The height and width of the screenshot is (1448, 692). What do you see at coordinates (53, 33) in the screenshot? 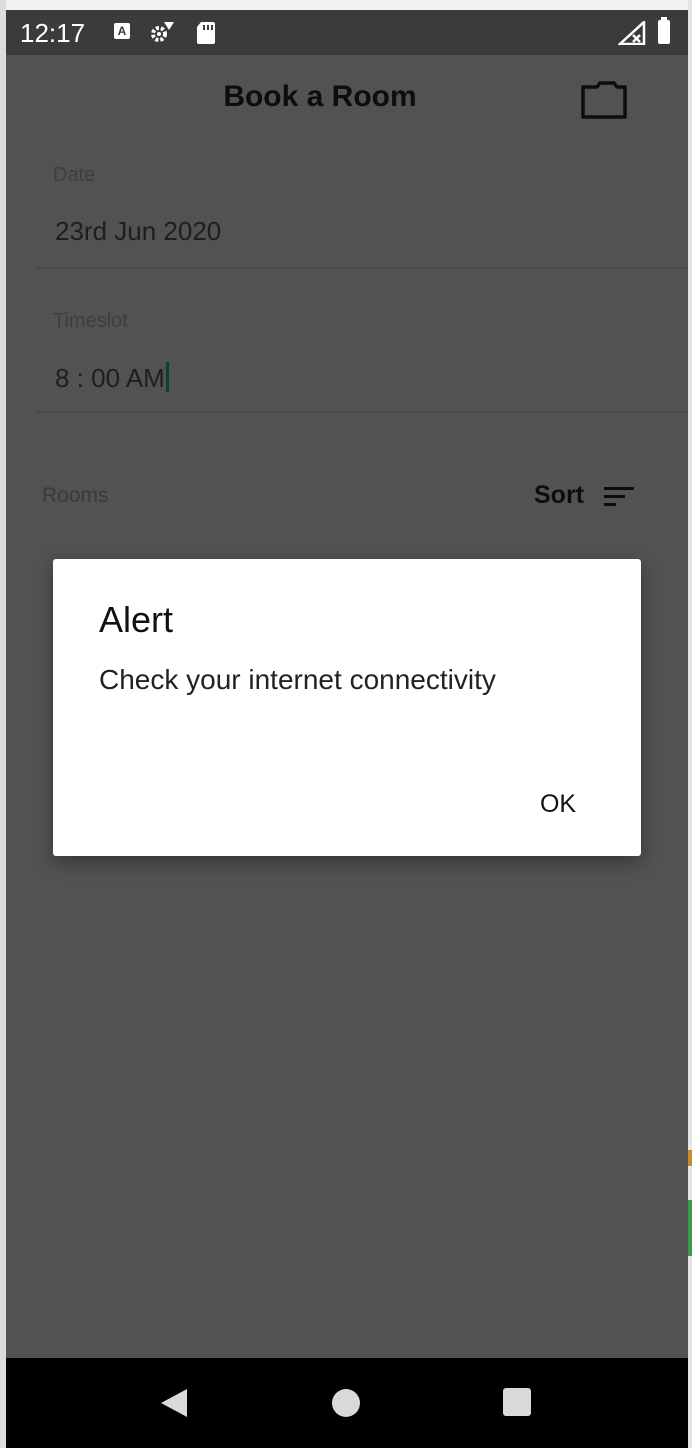
I see `status-time: 12:17` at bounding box center [53, 33].